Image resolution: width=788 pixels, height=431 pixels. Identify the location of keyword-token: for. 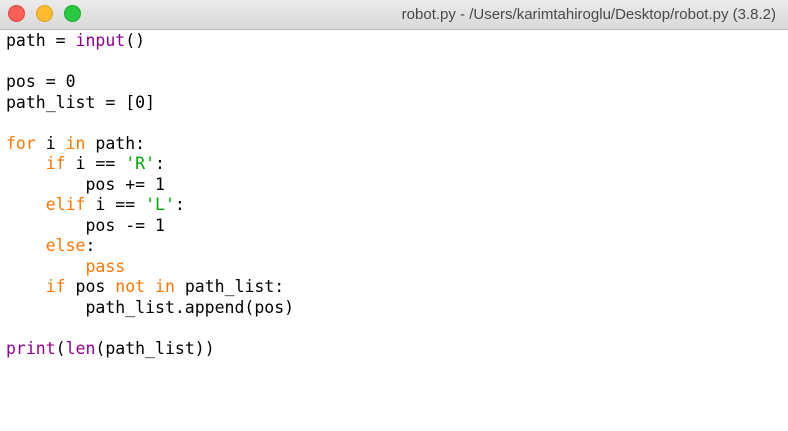
(21, 143).